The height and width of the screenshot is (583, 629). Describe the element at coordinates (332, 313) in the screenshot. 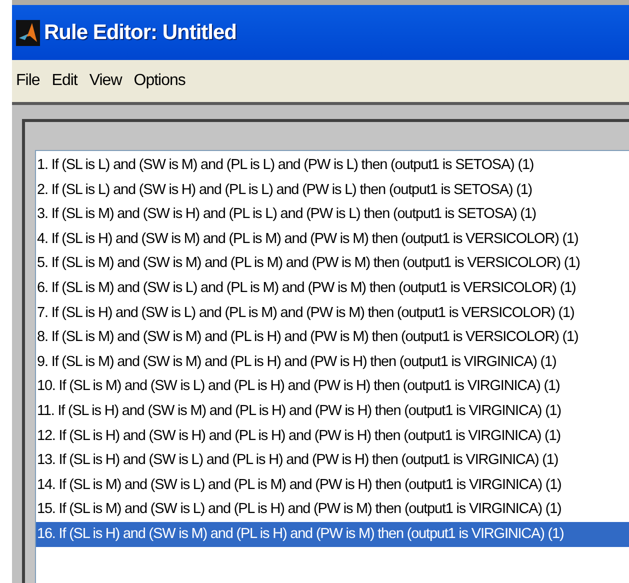

I see `rule-item: 7. If (SL is H) and (SW is L) and (PL is M) and (PW is M) then (output1 is VERSICOLOR) (1)` at that location.